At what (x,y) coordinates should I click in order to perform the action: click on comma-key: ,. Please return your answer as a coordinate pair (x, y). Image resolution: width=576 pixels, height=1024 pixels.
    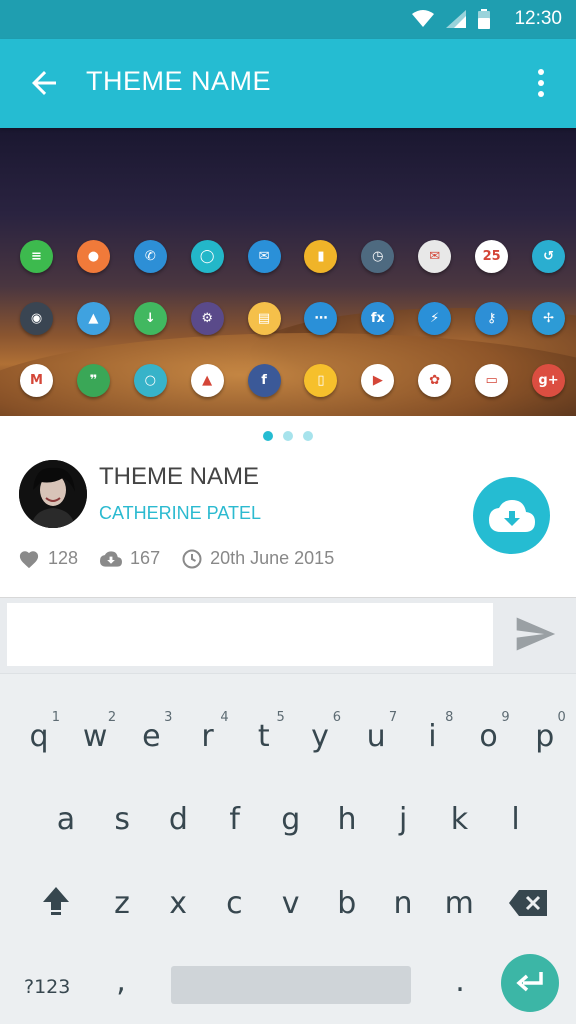
    Looking at the image, I should click on (121, 981).